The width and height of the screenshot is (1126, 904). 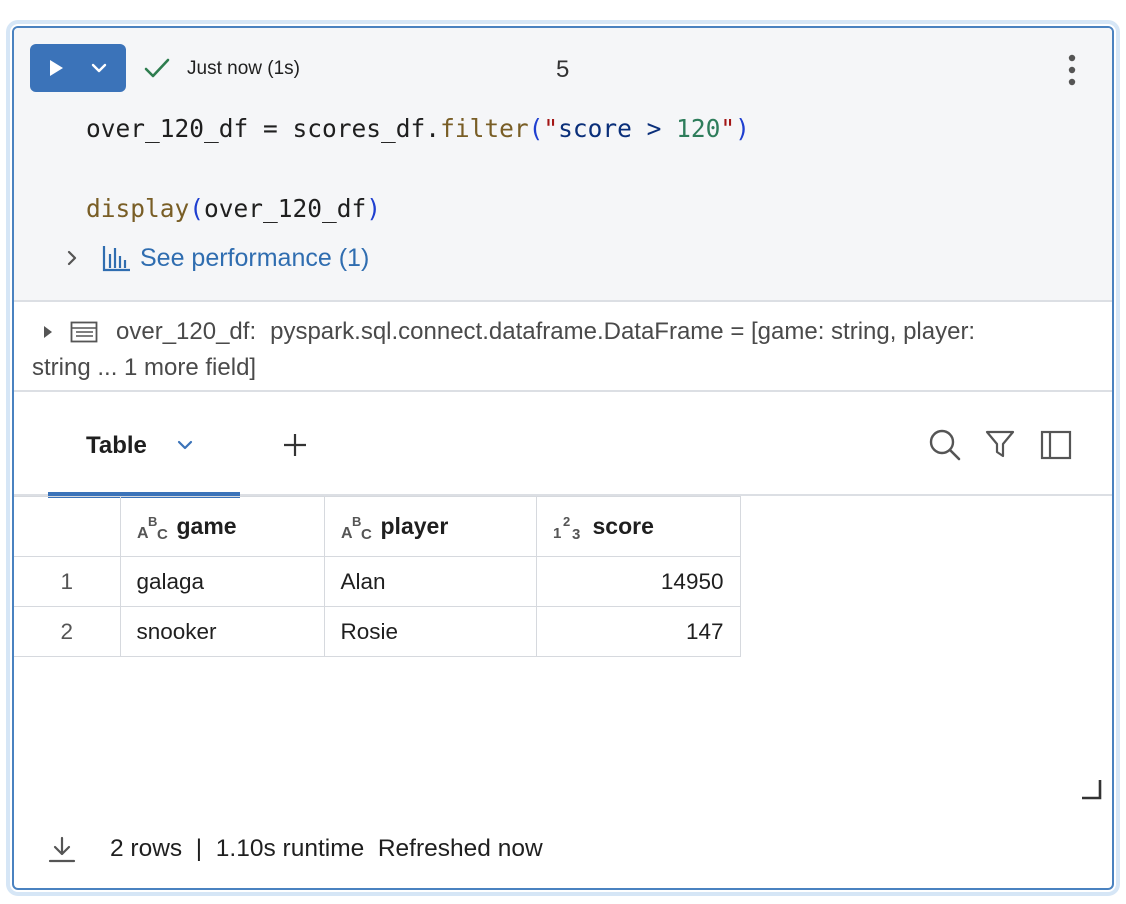 What do you see at coordinates (67, 581) in the screenshot?
I see `row-index: 1` at bounding box center [67, 581].